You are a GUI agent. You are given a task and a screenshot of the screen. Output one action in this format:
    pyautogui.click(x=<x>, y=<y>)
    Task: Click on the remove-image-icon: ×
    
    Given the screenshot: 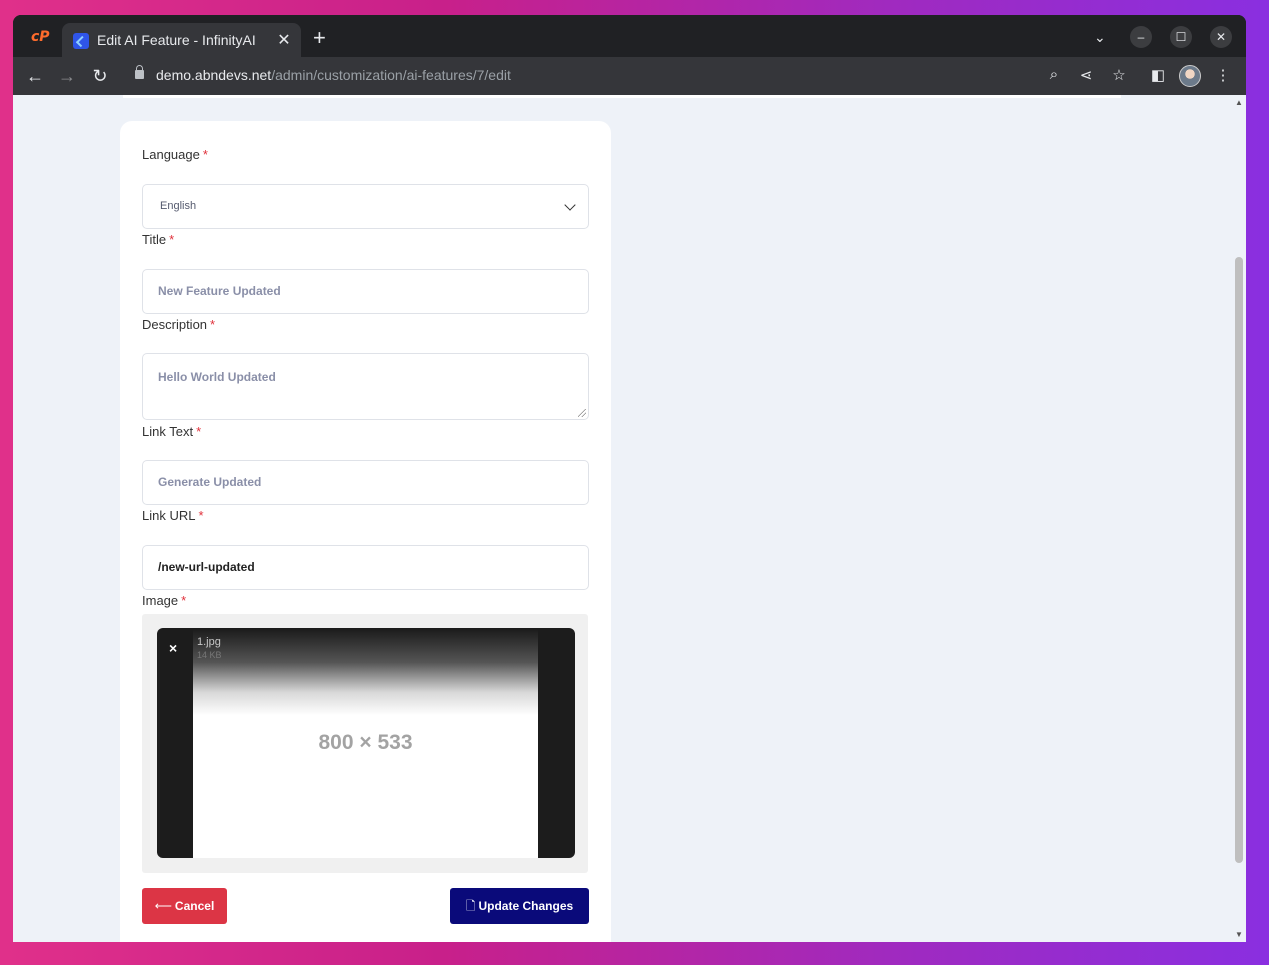 What is the action you would take?
    pyautogui.click(x=173, y=648)
    